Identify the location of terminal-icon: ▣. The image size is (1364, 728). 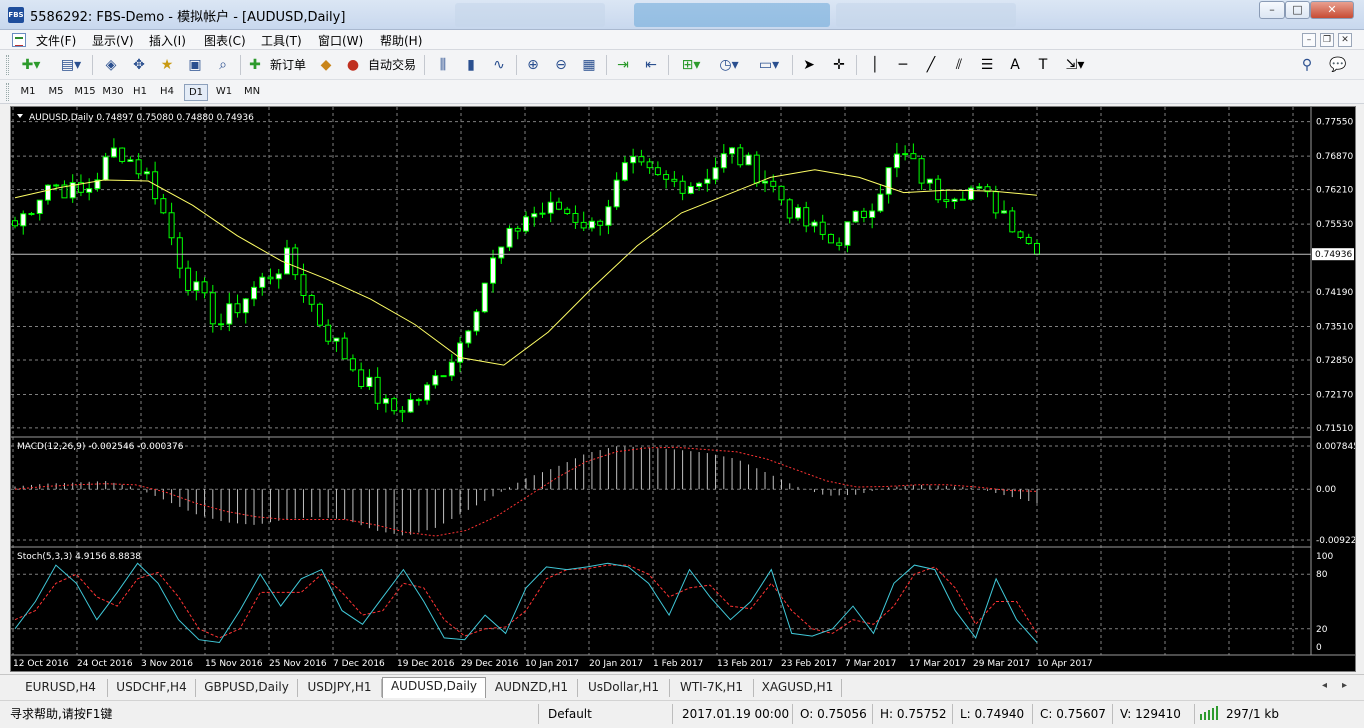
(195, 65).